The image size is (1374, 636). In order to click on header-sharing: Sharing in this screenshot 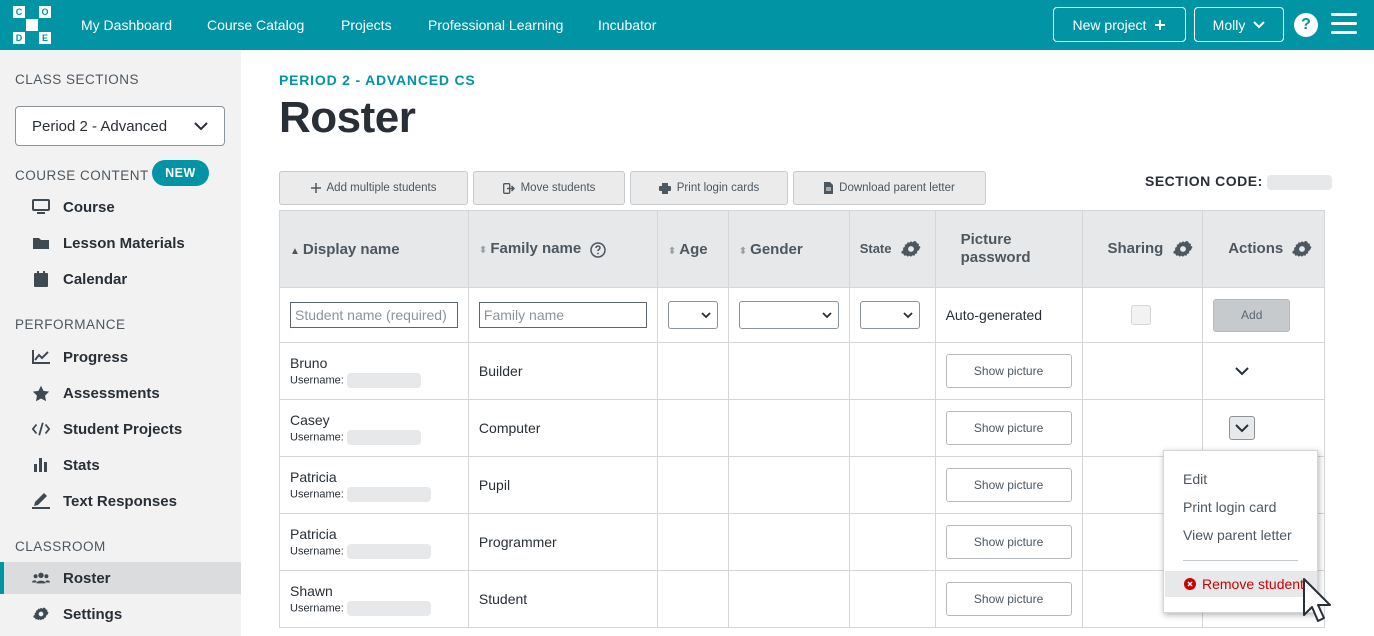, I will do `click(1142, 249)`.